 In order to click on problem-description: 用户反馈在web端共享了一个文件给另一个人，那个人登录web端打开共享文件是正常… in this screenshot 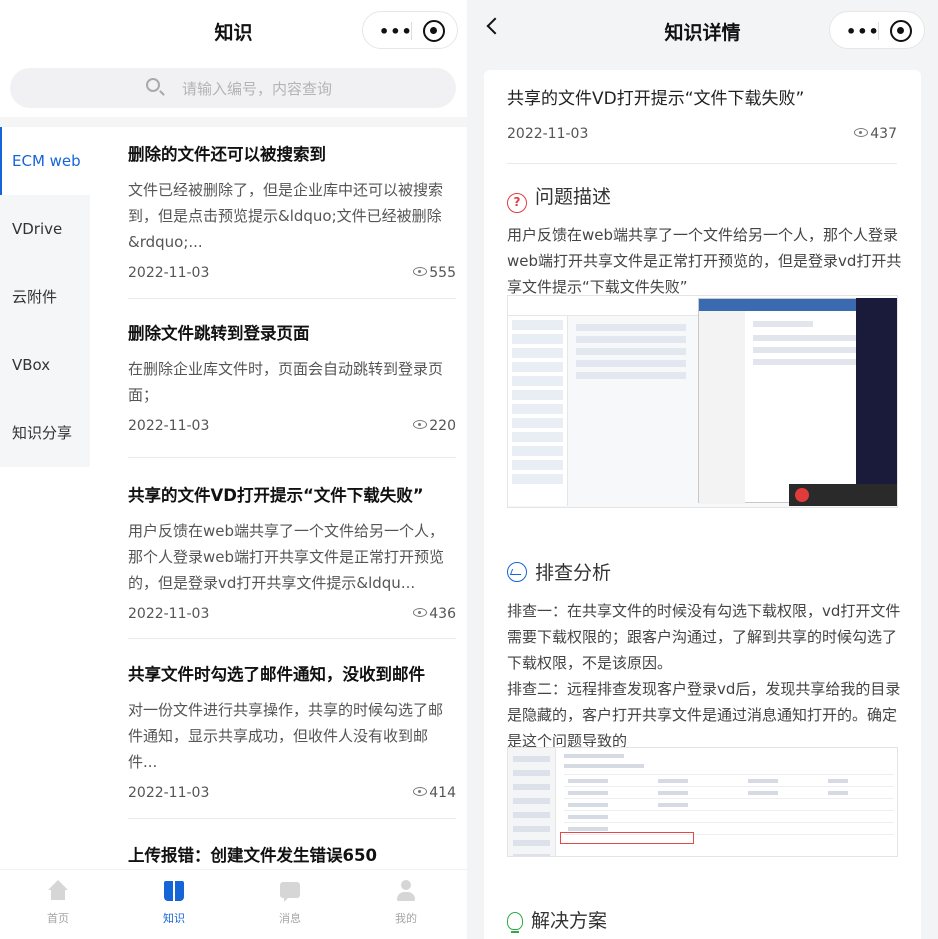, I will do `click(704, 261)`.